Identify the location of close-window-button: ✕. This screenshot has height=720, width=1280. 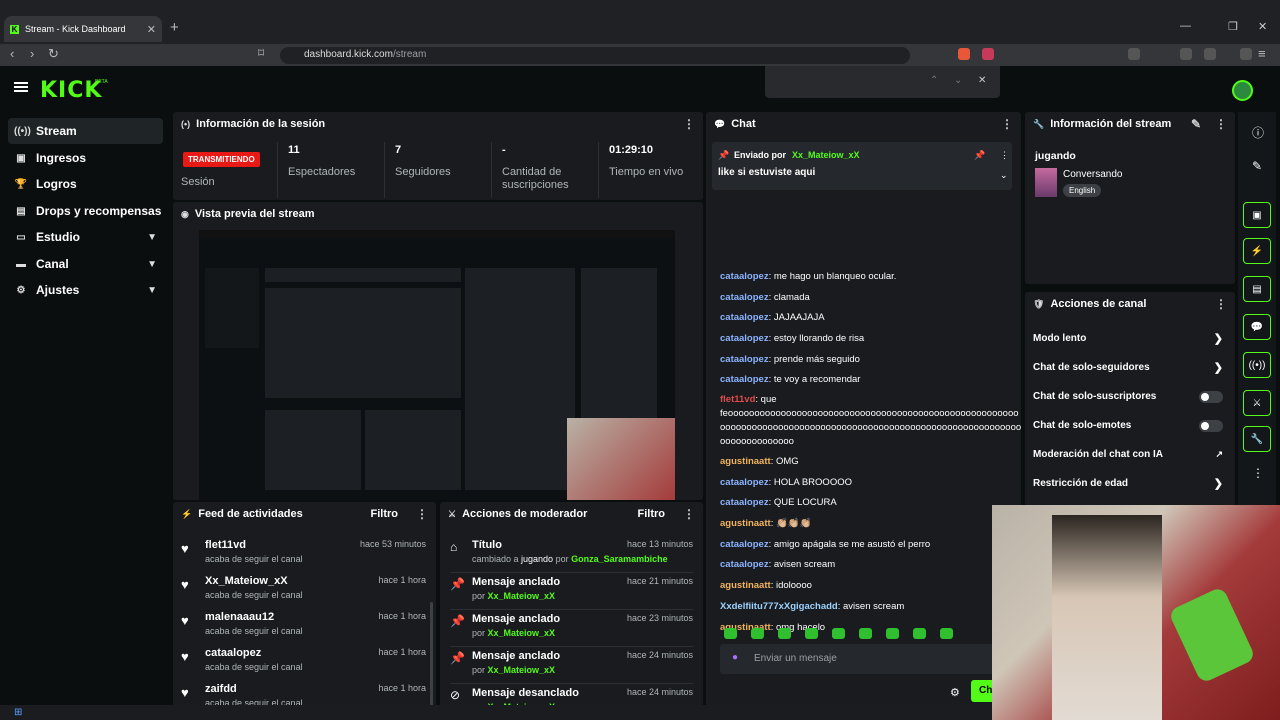
(1262, 26).